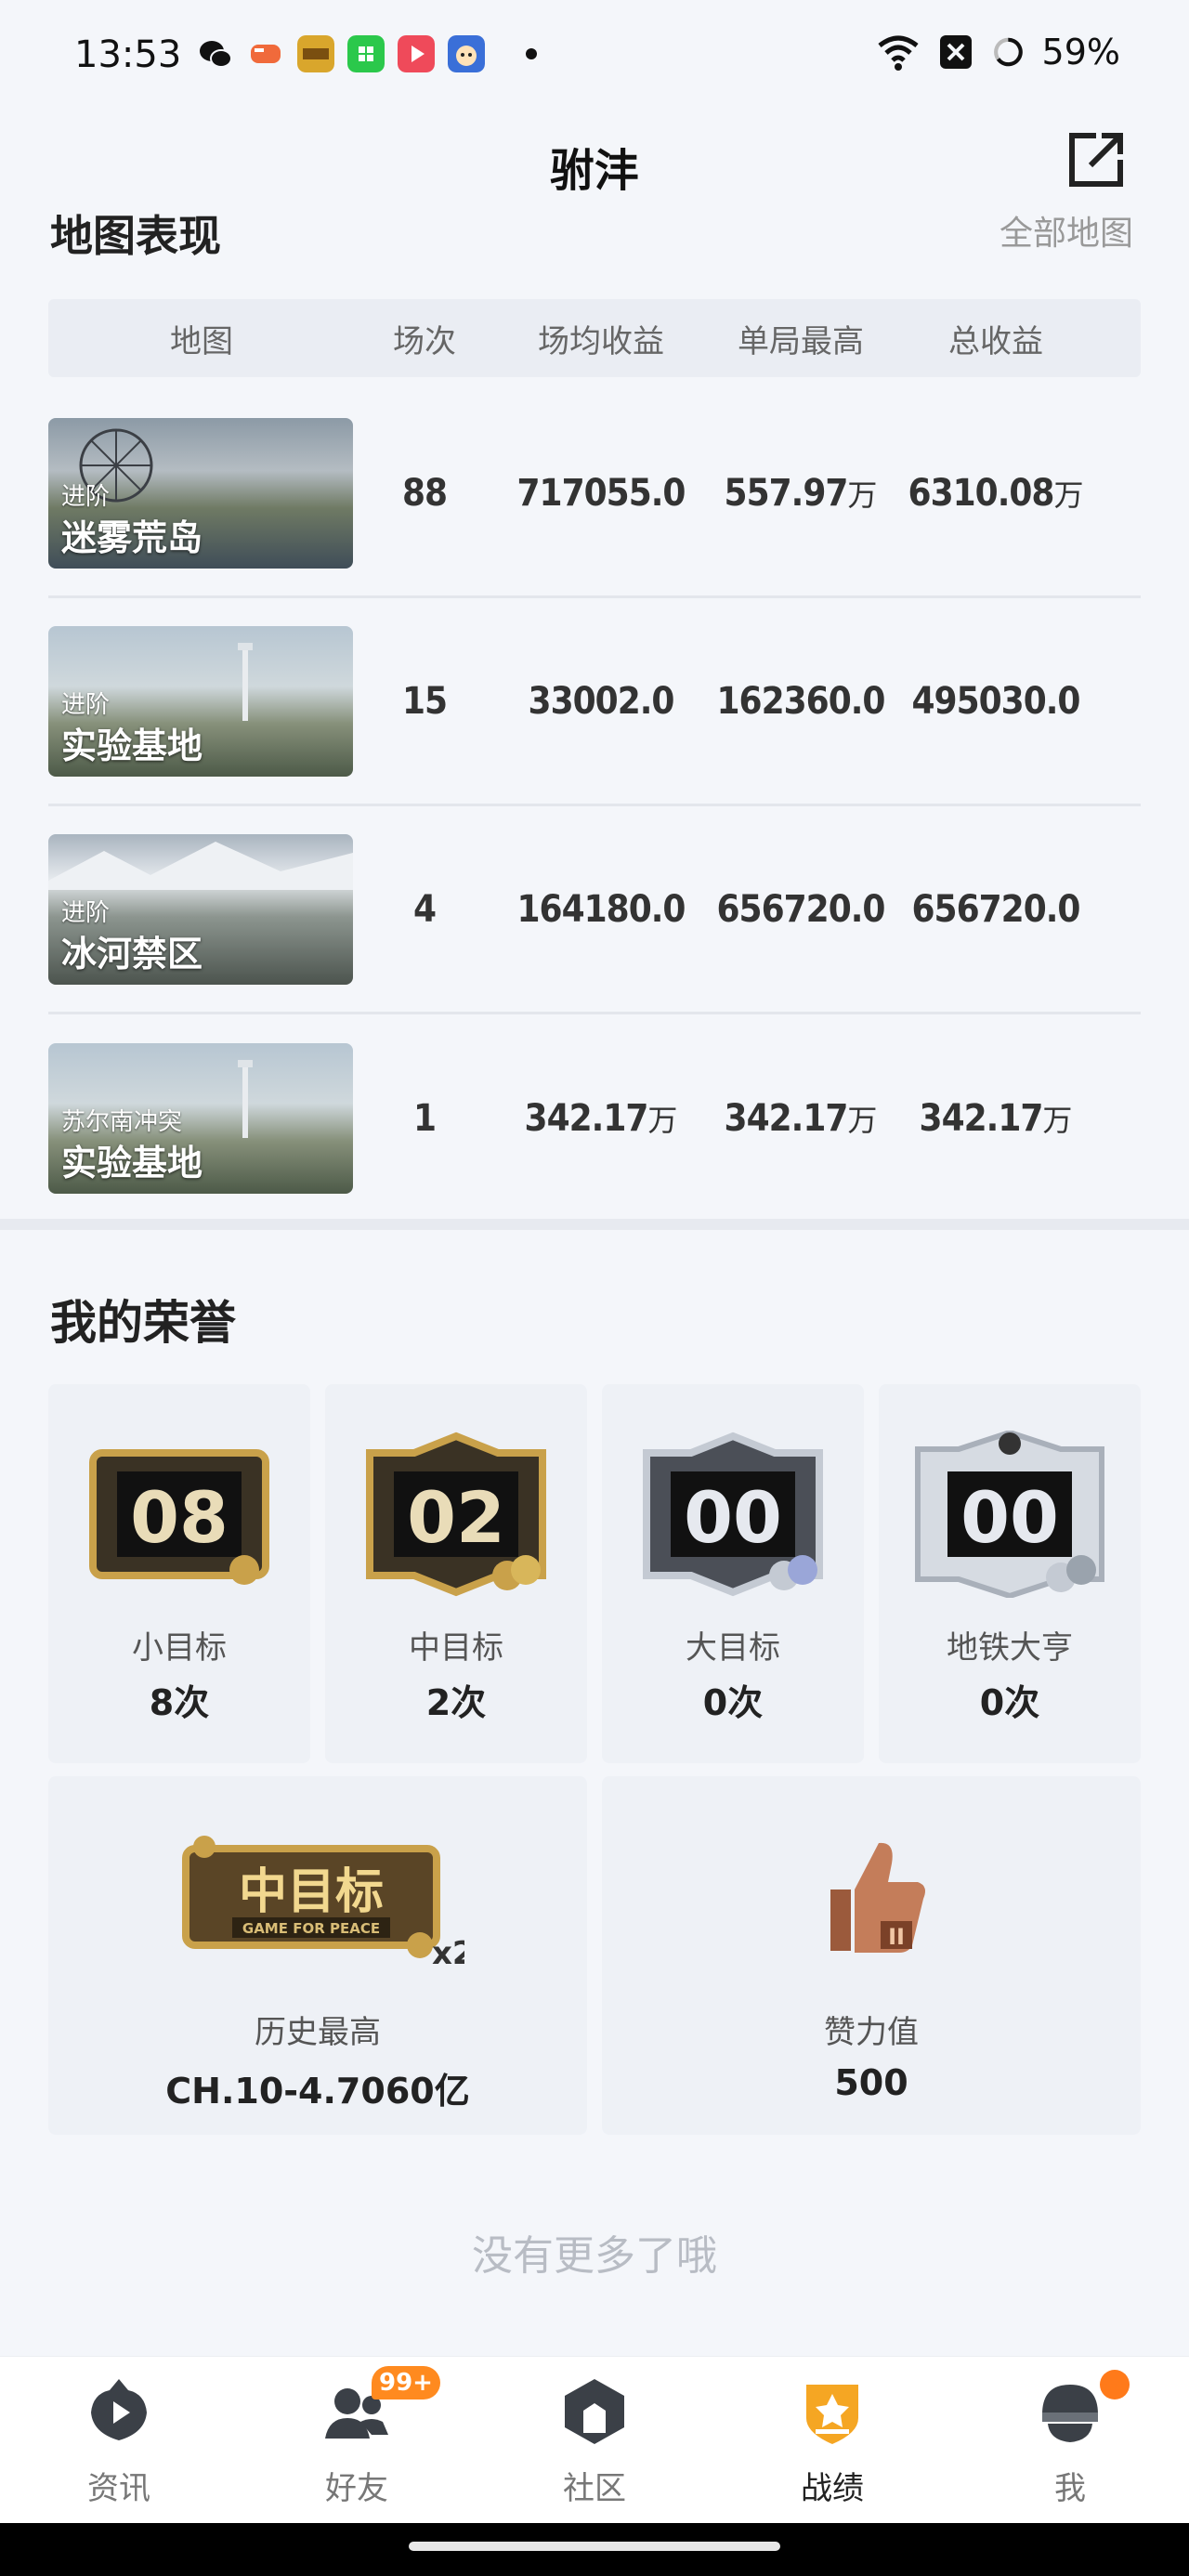  Describe the element at coordinates (417, 53) in the screenshot. I see `video-app-icon` at that location.